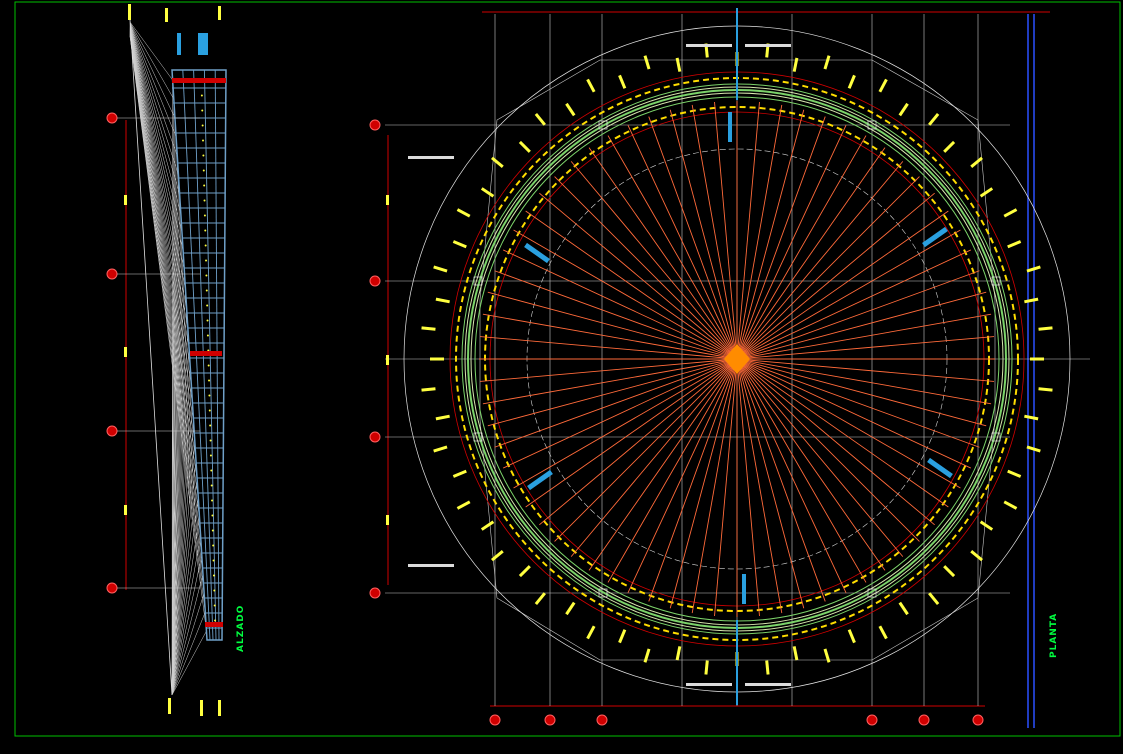 This screenshot has height=754, width=1123. I want to click on elevation-view: ALZADO, so click(176, 360).